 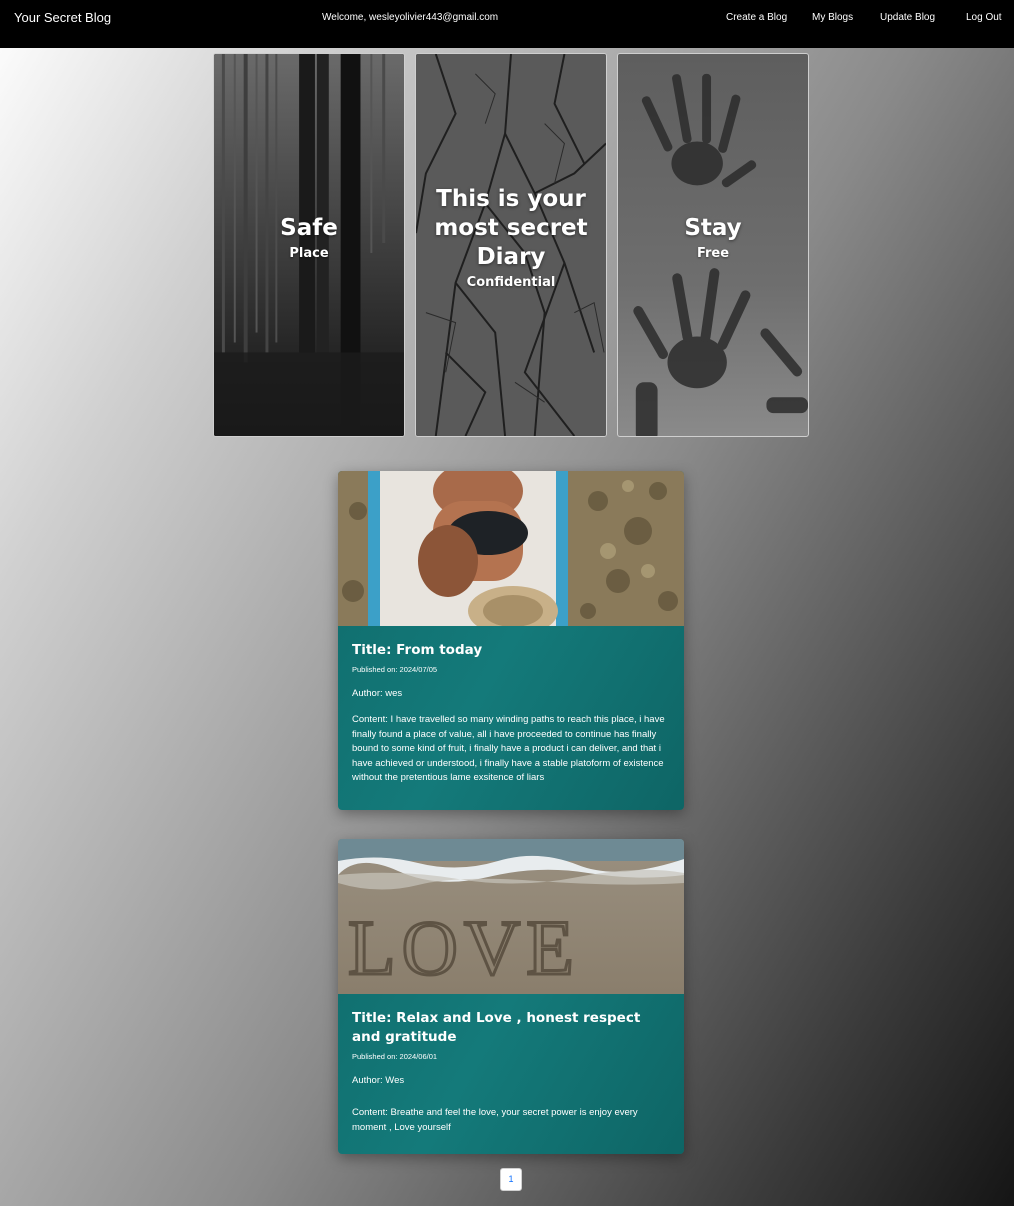 What do you see at coordinates (395, 1056) in the screenshot?
I see `post-date: Published on: 2024/06/01` at bounding box center [395, 1056].